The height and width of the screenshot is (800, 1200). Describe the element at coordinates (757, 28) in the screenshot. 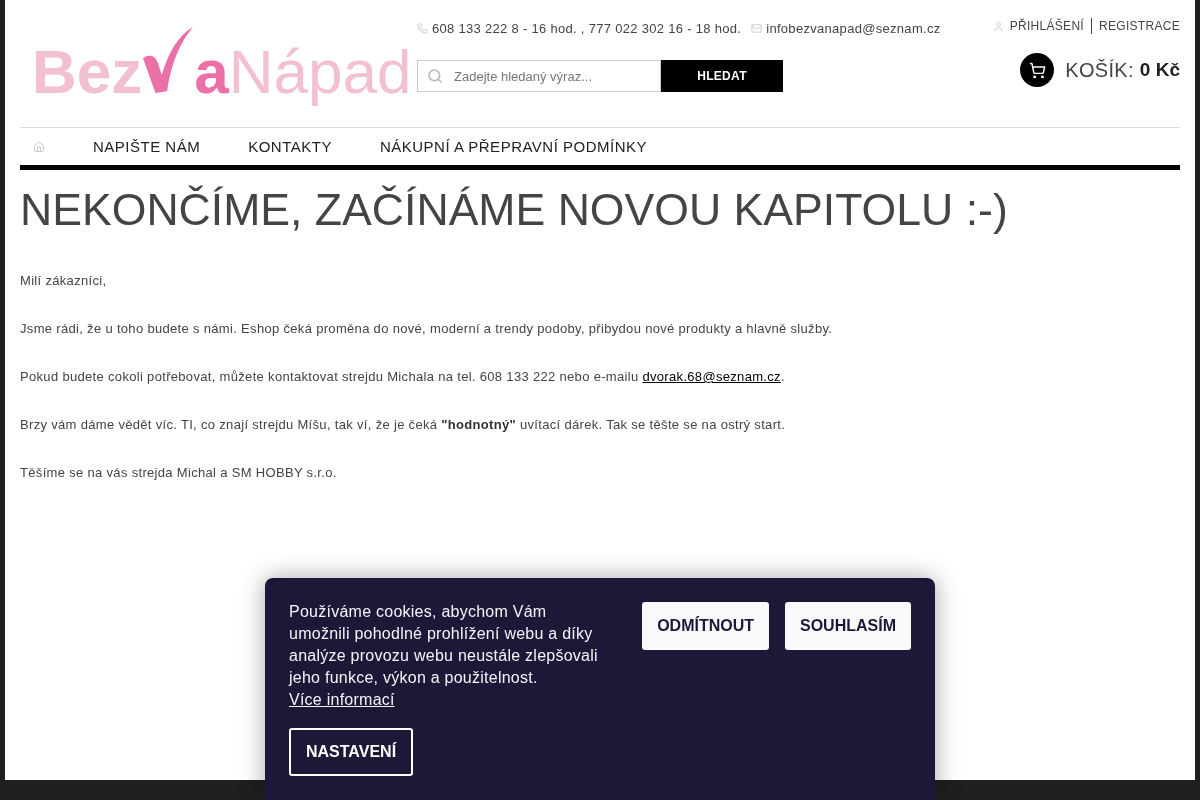

I see `mail-icon` at that location.